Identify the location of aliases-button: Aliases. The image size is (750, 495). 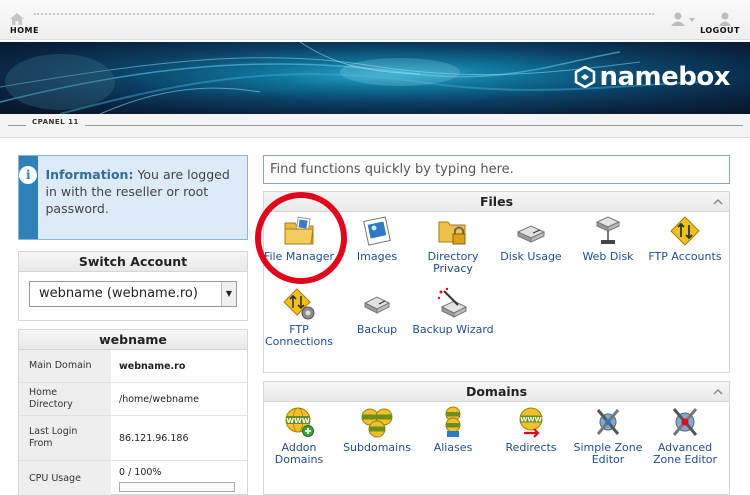
(453, 429).